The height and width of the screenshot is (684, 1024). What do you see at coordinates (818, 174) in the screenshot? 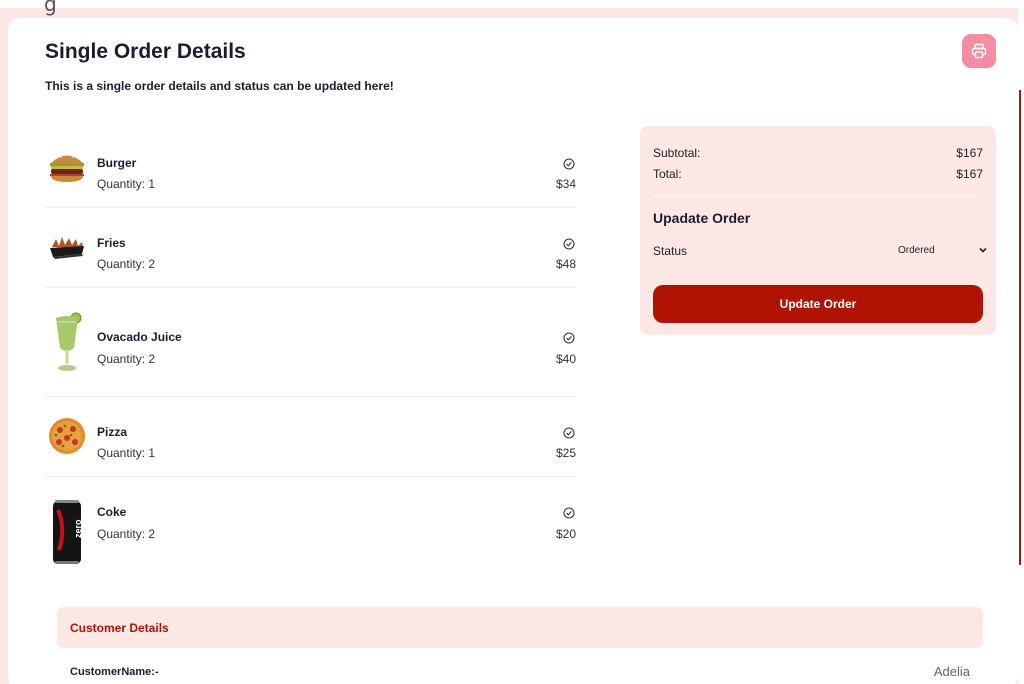
I see `total-row: Total: $167` at bounding box center [818, 174].